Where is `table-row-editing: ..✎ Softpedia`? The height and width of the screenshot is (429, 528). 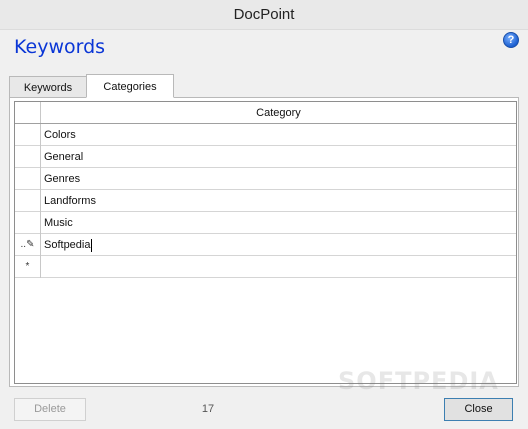
table-row-editing: ..✎ Softpedia is located at coordinates (265, 245).